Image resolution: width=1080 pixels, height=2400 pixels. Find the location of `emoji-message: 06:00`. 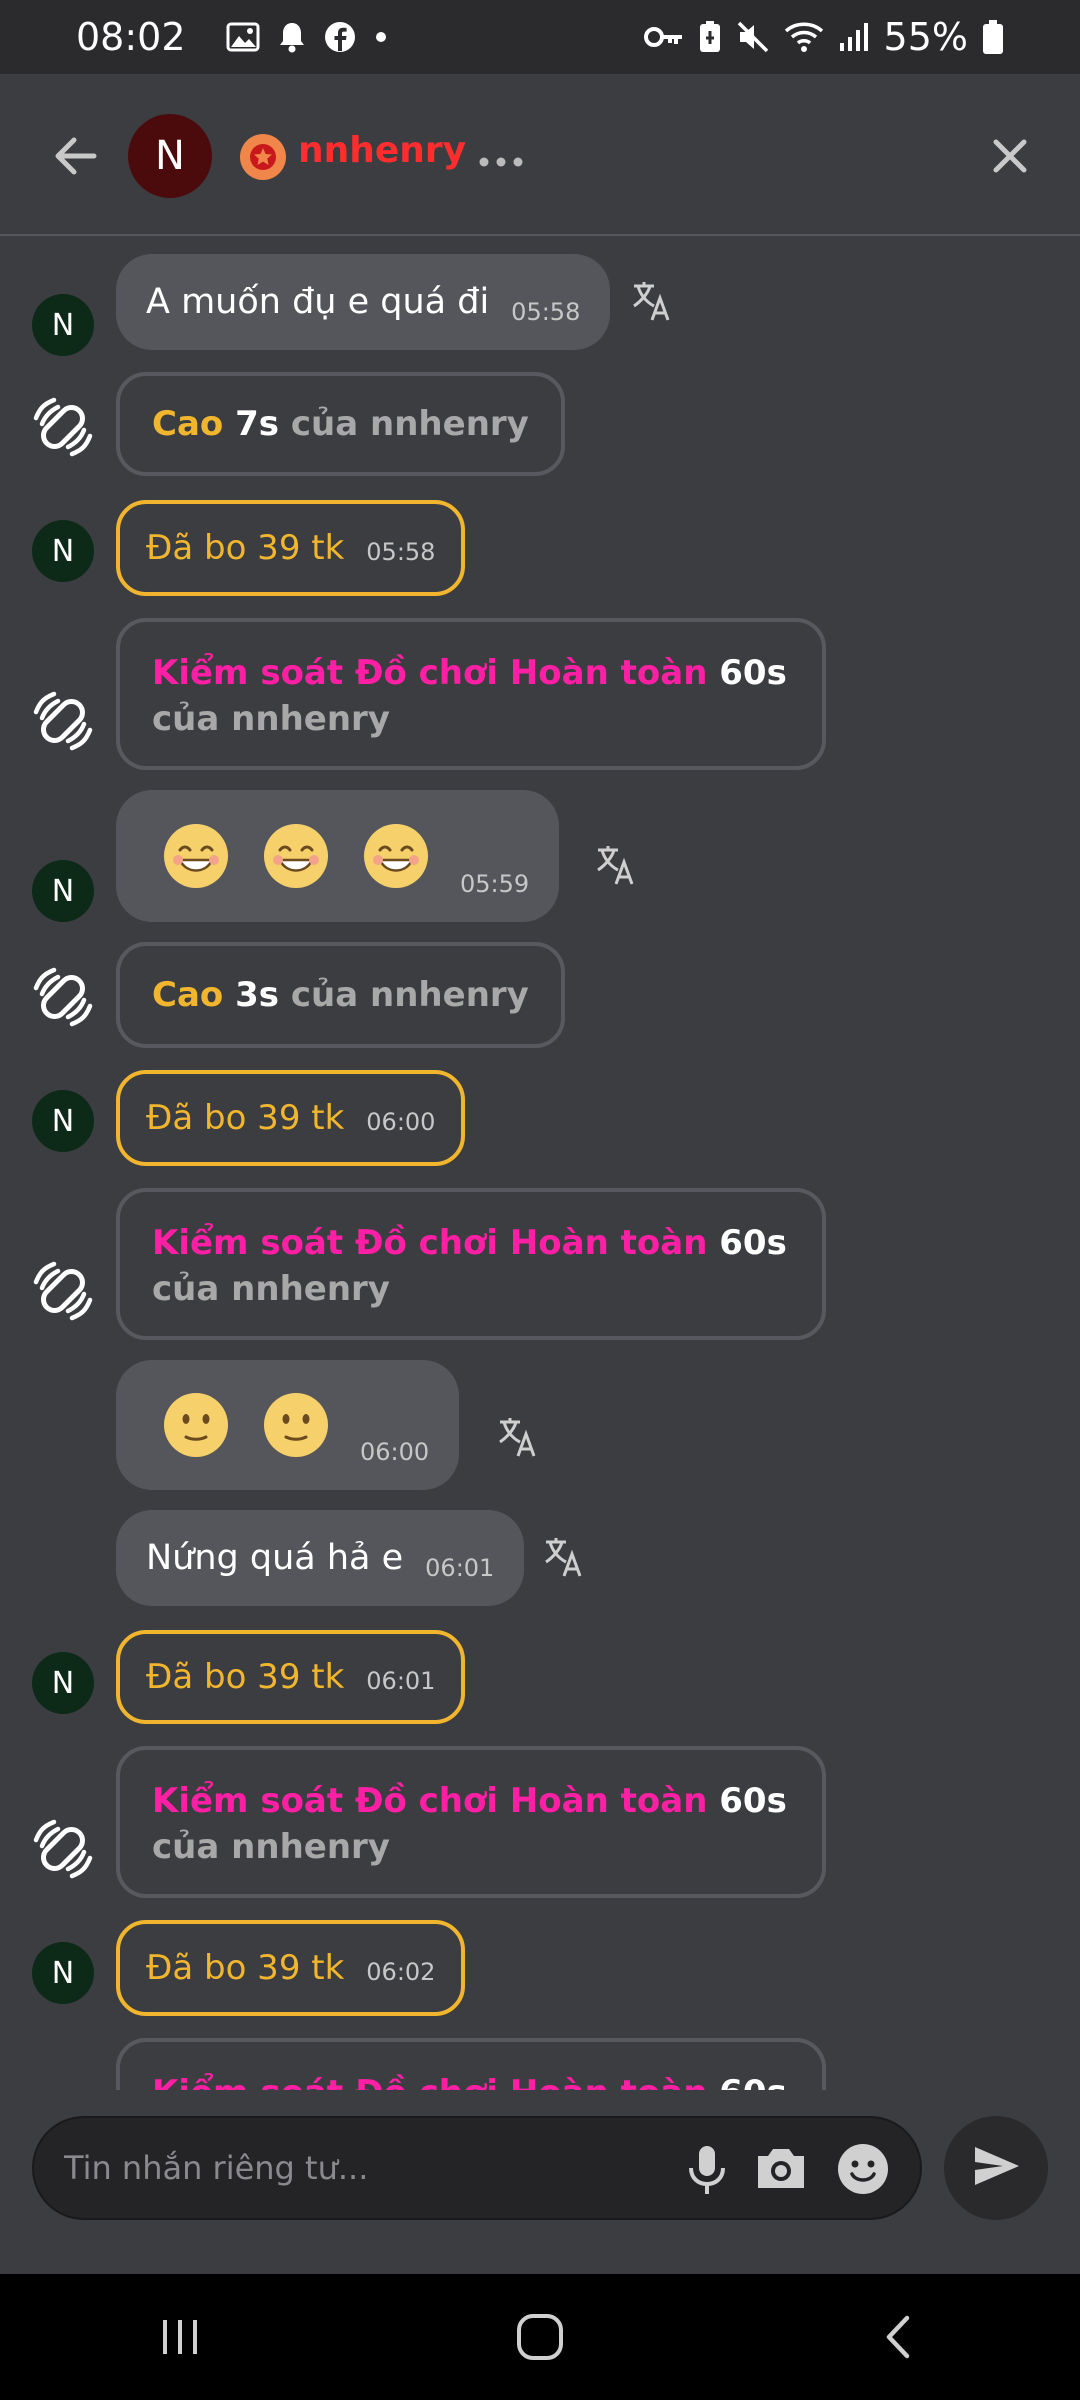

emoji-message: 06:00 is located at coordinates (288, 1425).